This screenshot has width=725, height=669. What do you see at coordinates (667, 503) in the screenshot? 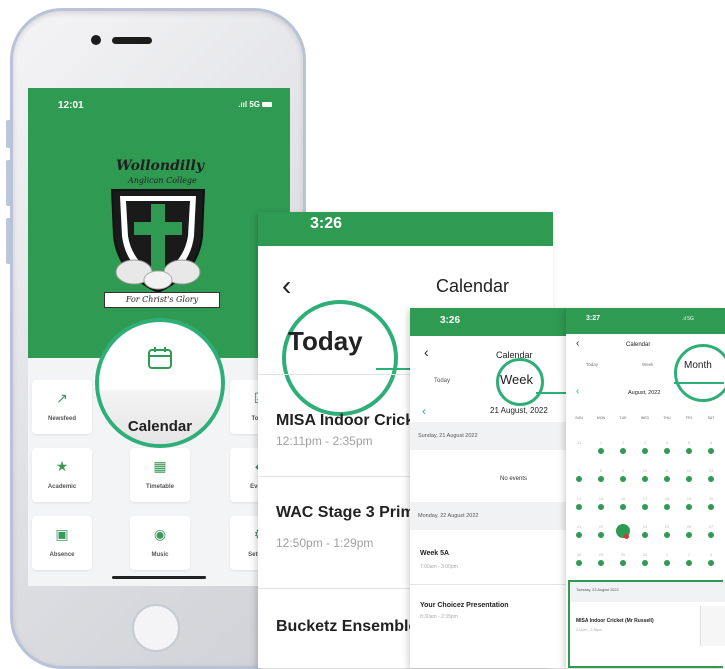
I see `day-cell: 18` at bounding box center [667, 503].